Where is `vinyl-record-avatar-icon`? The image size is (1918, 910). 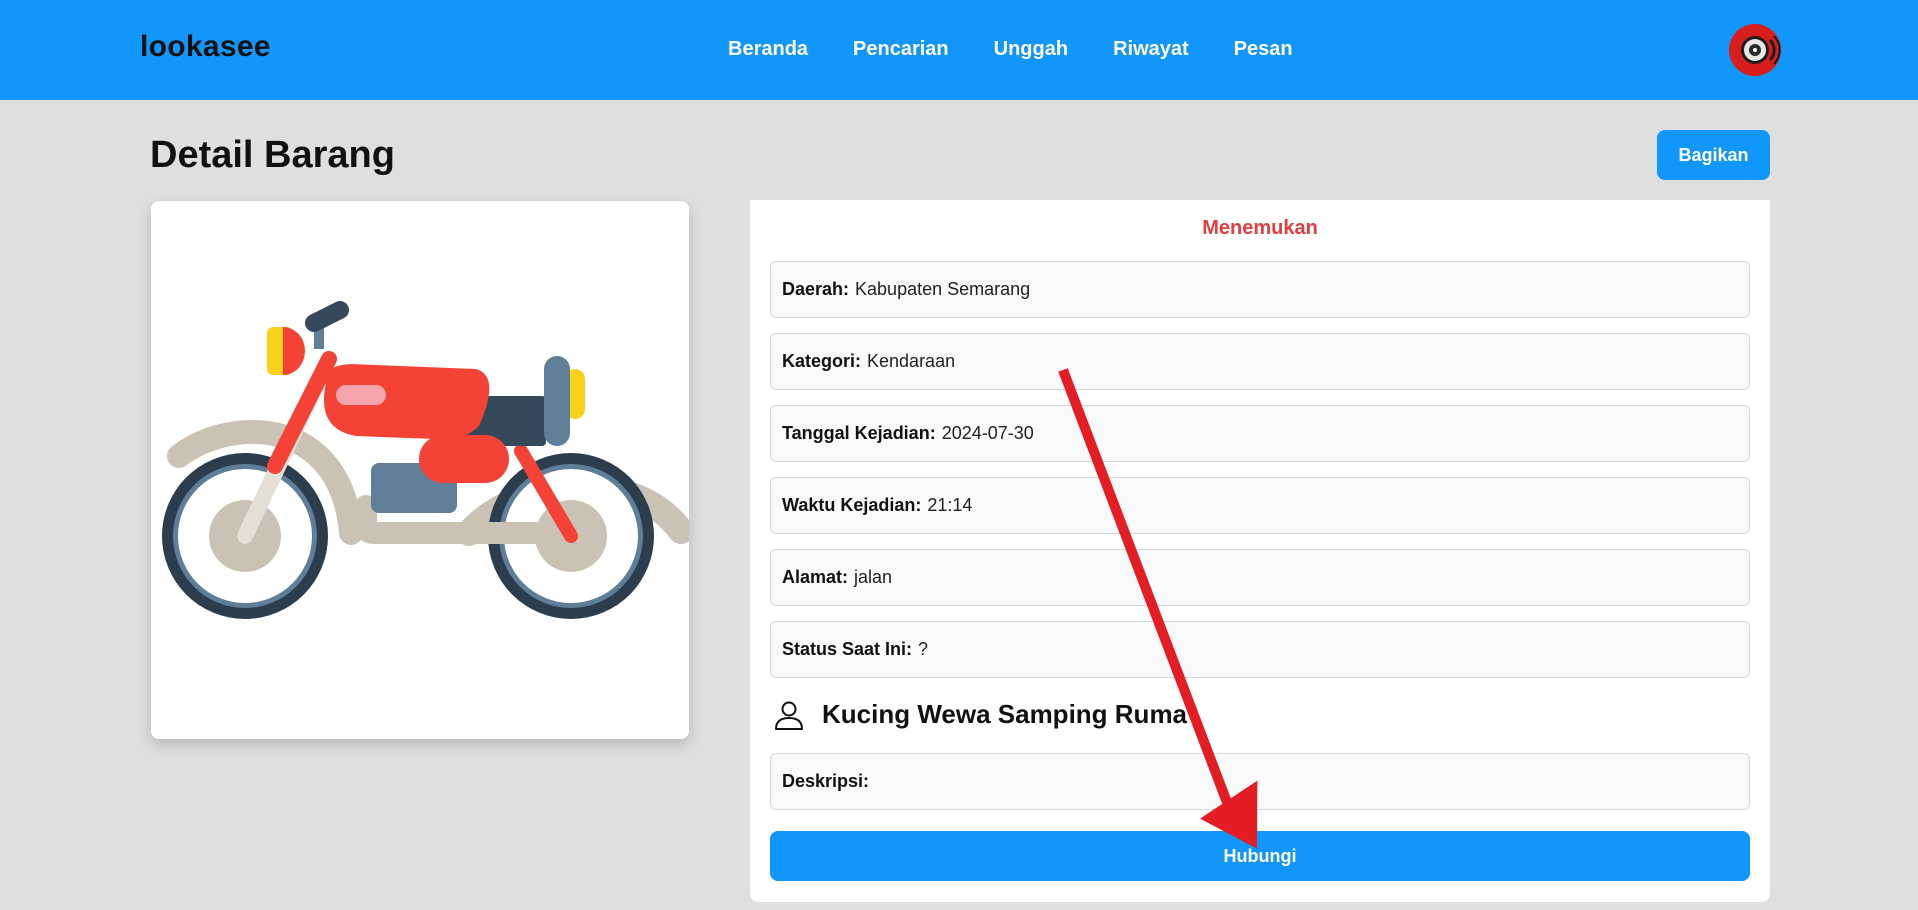 vinyl-record-avatar-icon is located at coordinates (1755, 50).